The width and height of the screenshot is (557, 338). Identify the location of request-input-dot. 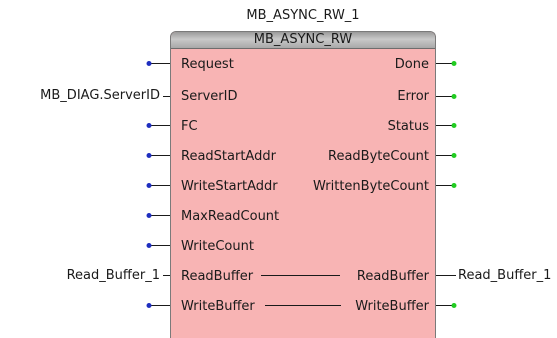
(149, 63).